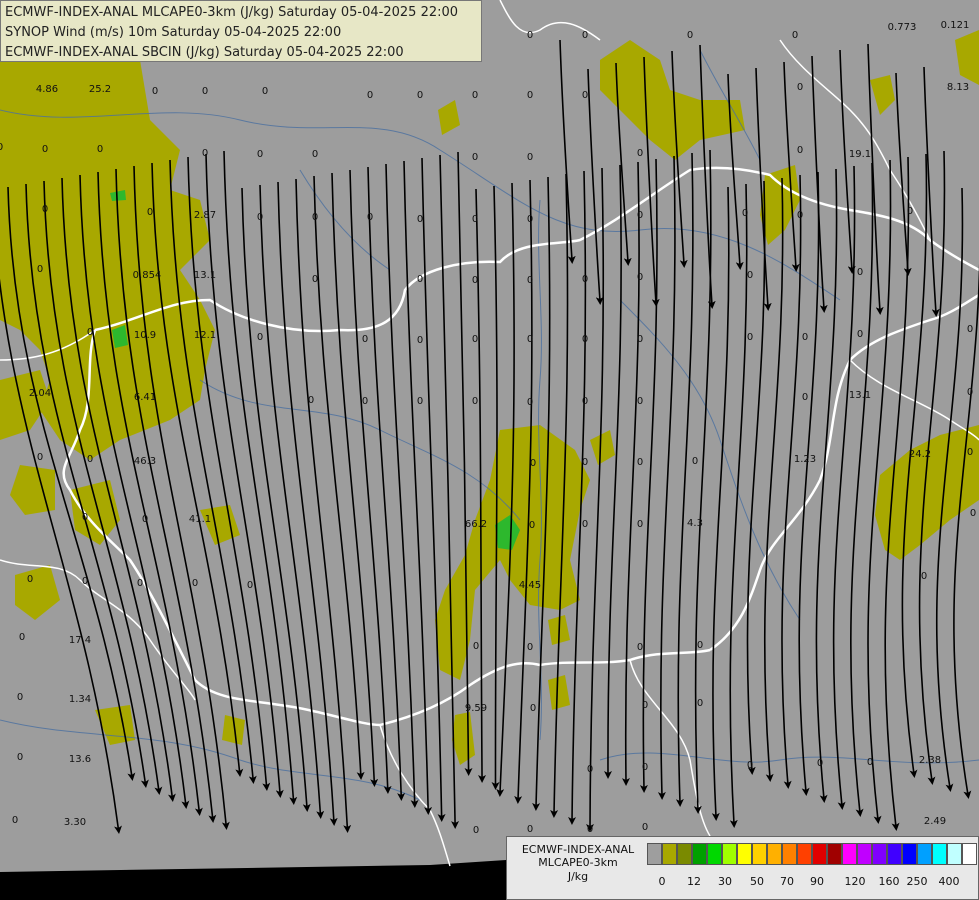 This screenshot has height=900, width=979. What do you see at coordinates (757, 881) in the screenshot?
I see `colorbar-tick-label: 50` at bounding box center [757, 881].